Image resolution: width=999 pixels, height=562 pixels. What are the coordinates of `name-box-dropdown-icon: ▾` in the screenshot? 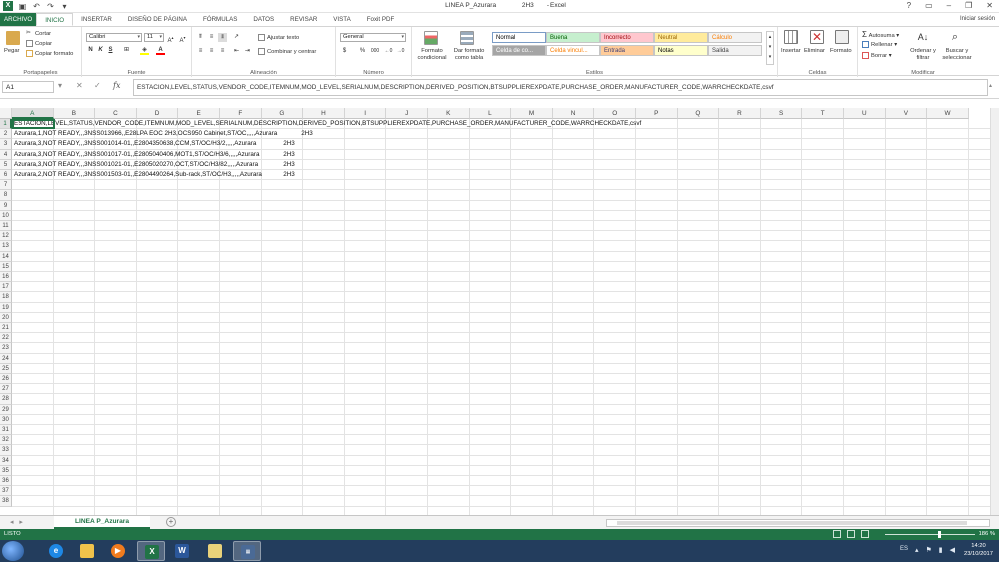 It's located at (60, 85).